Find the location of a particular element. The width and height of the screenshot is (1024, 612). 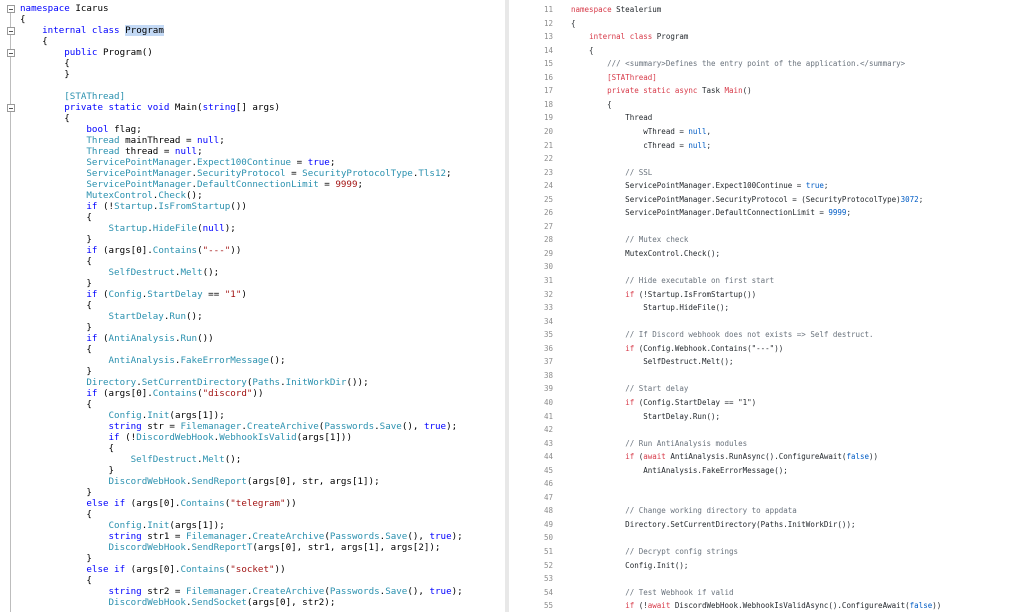

line-number: 24 is located at coordinates (548, 186).